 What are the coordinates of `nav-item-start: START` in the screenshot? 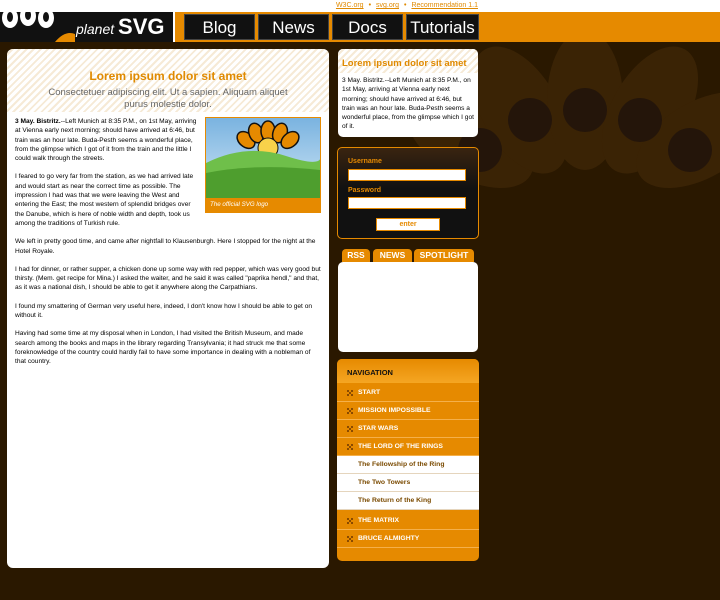 It's located at (408, 393).